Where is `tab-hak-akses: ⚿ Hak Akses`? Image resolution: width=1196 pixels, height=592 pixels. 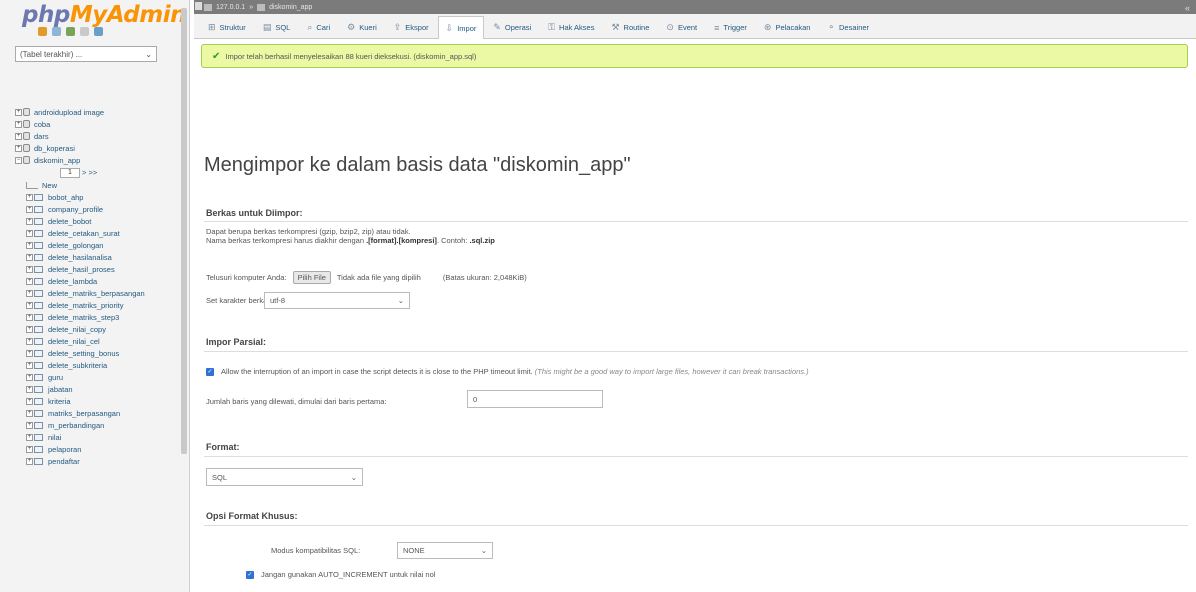
tab-hak-akses: ⚿ Hak Akses is located at coordinates (571, 27).